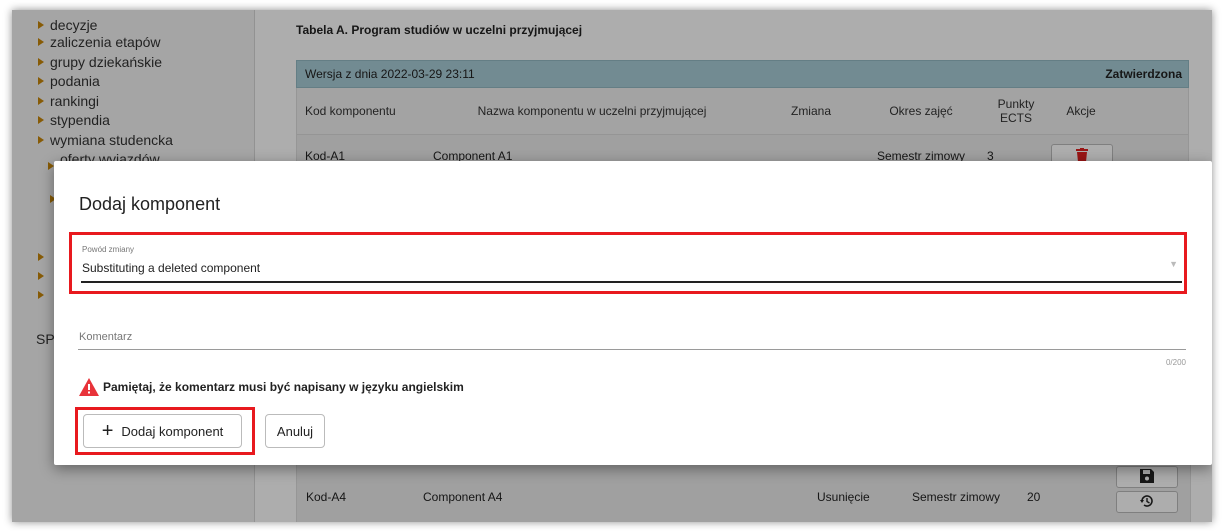  Describe the element at coordinates (1173, 264) in the screenshot. I see `chevron-down-icon: ▼` at that location.